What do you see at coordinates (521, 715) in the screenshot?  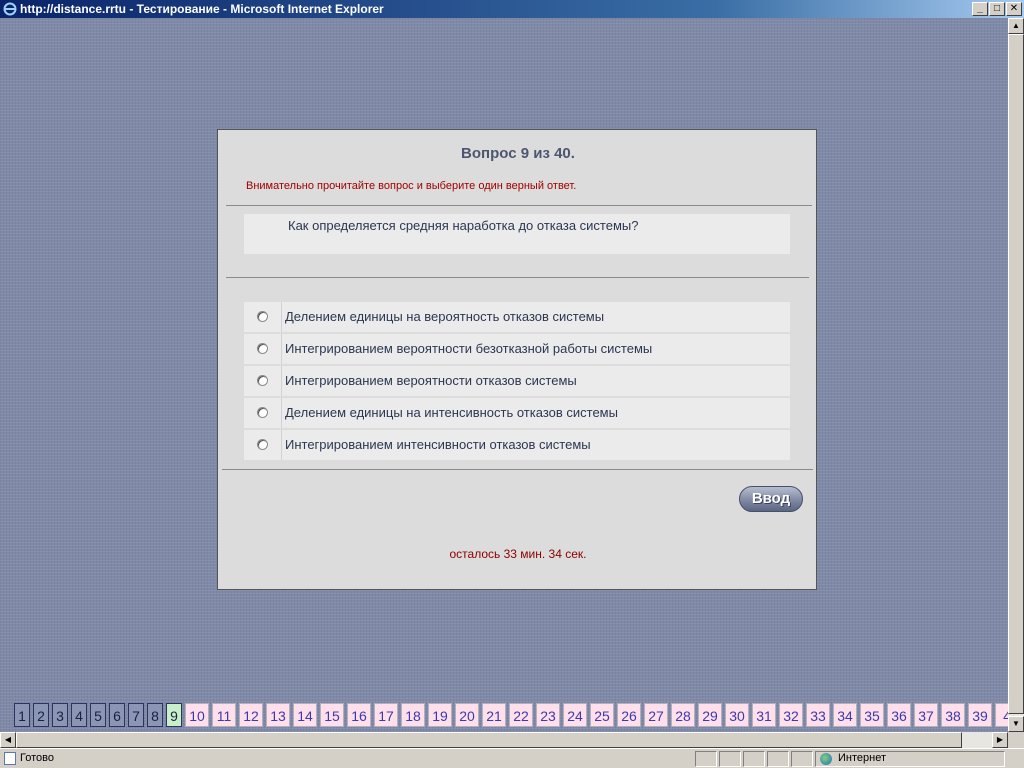 I see `question-nav-button: 22` at bounding box center [521, 715].